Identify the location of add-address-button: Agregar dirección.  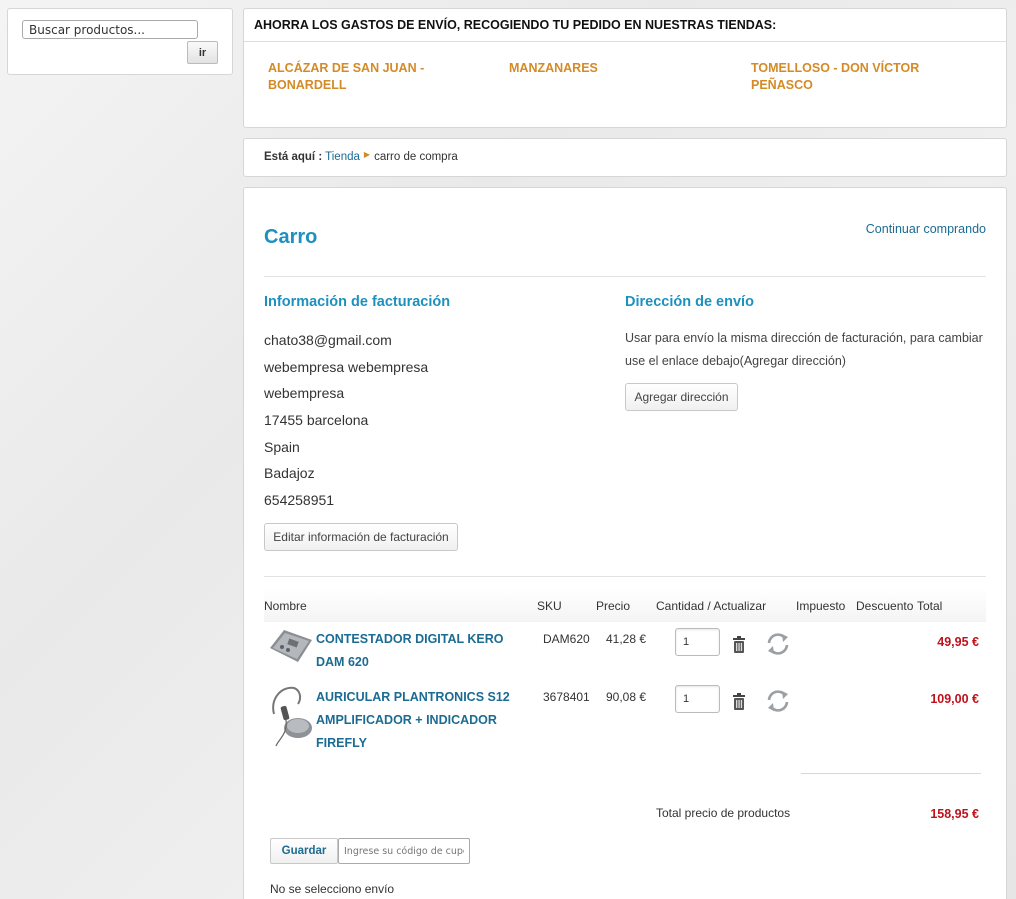
(681, 397).